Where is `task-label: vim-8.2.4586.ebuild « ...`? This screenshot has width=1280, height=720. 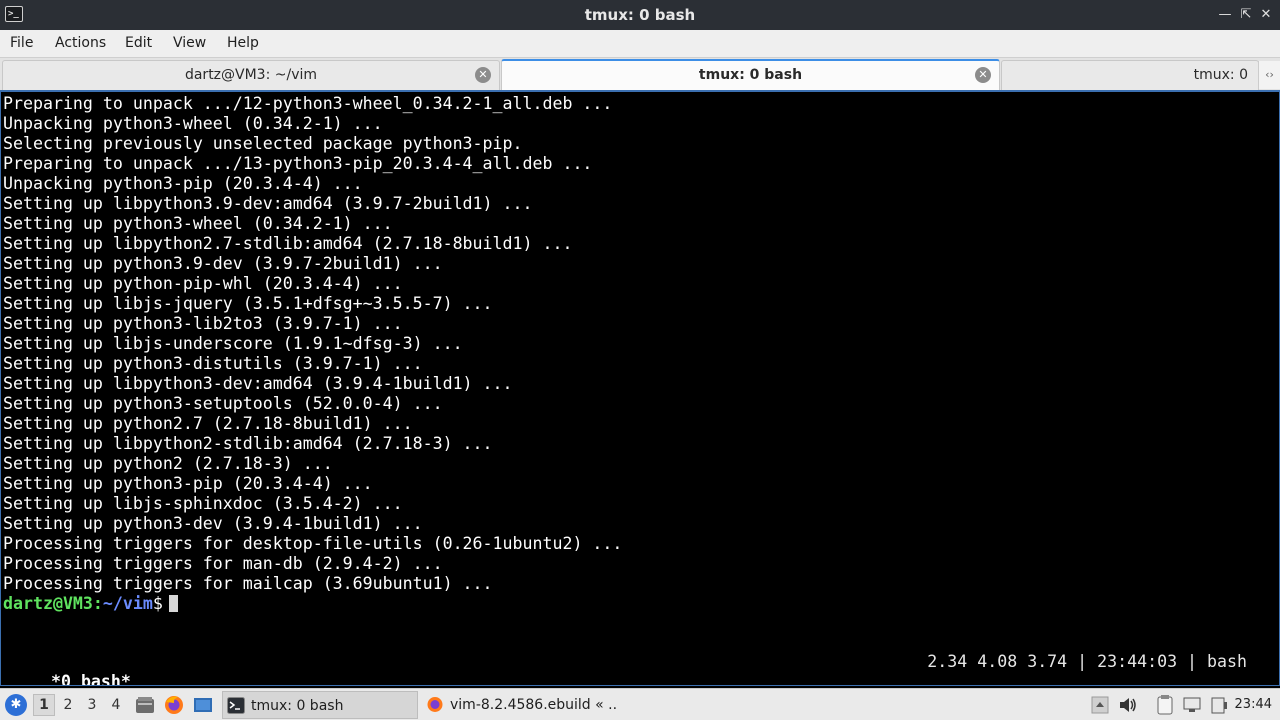 task-label: vim-8.2.4586.ebuild « ... is located at coordinates (534, 705).